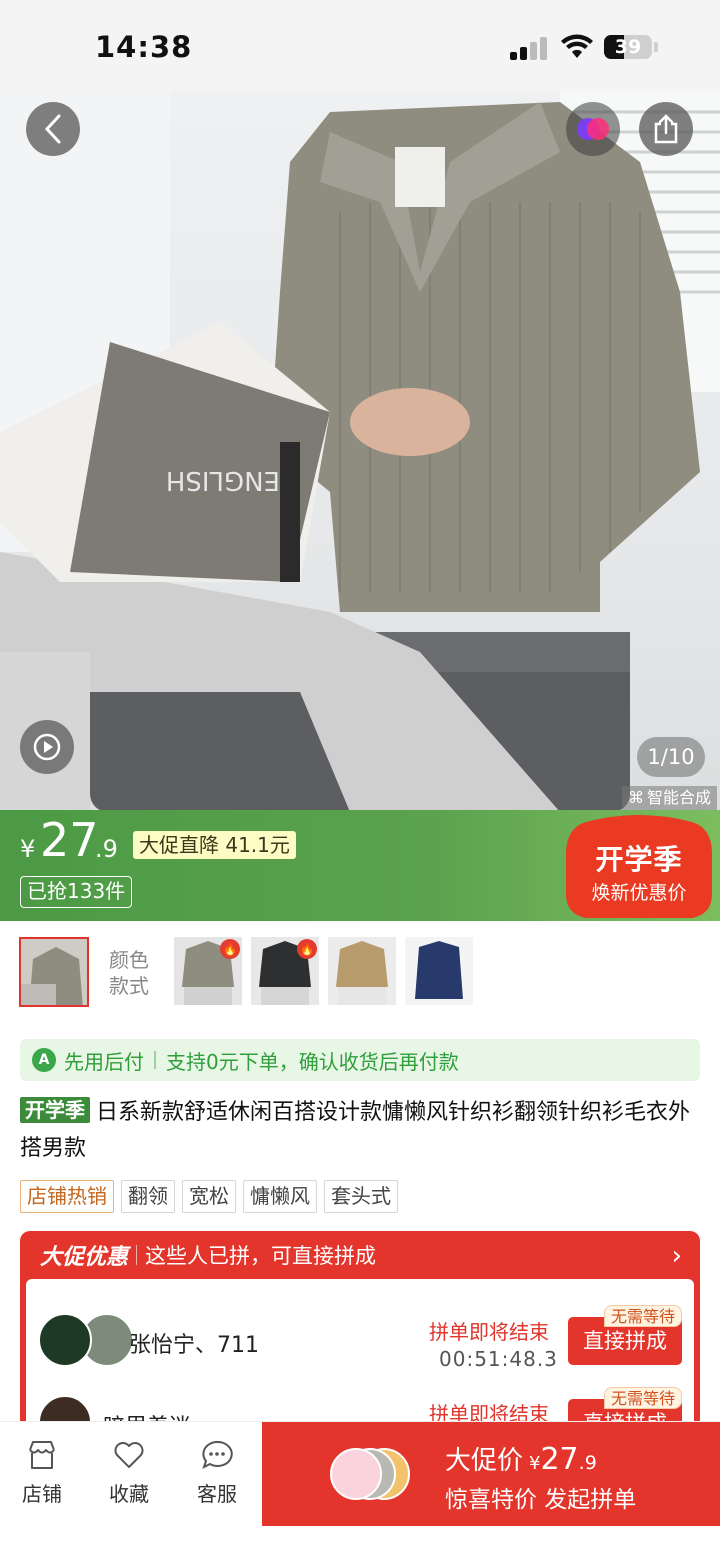 The image size is (720, 1561). Describe the element at coordinates (217, 1454) in the screenshot. I see `chat-bubble-icon` at that location.